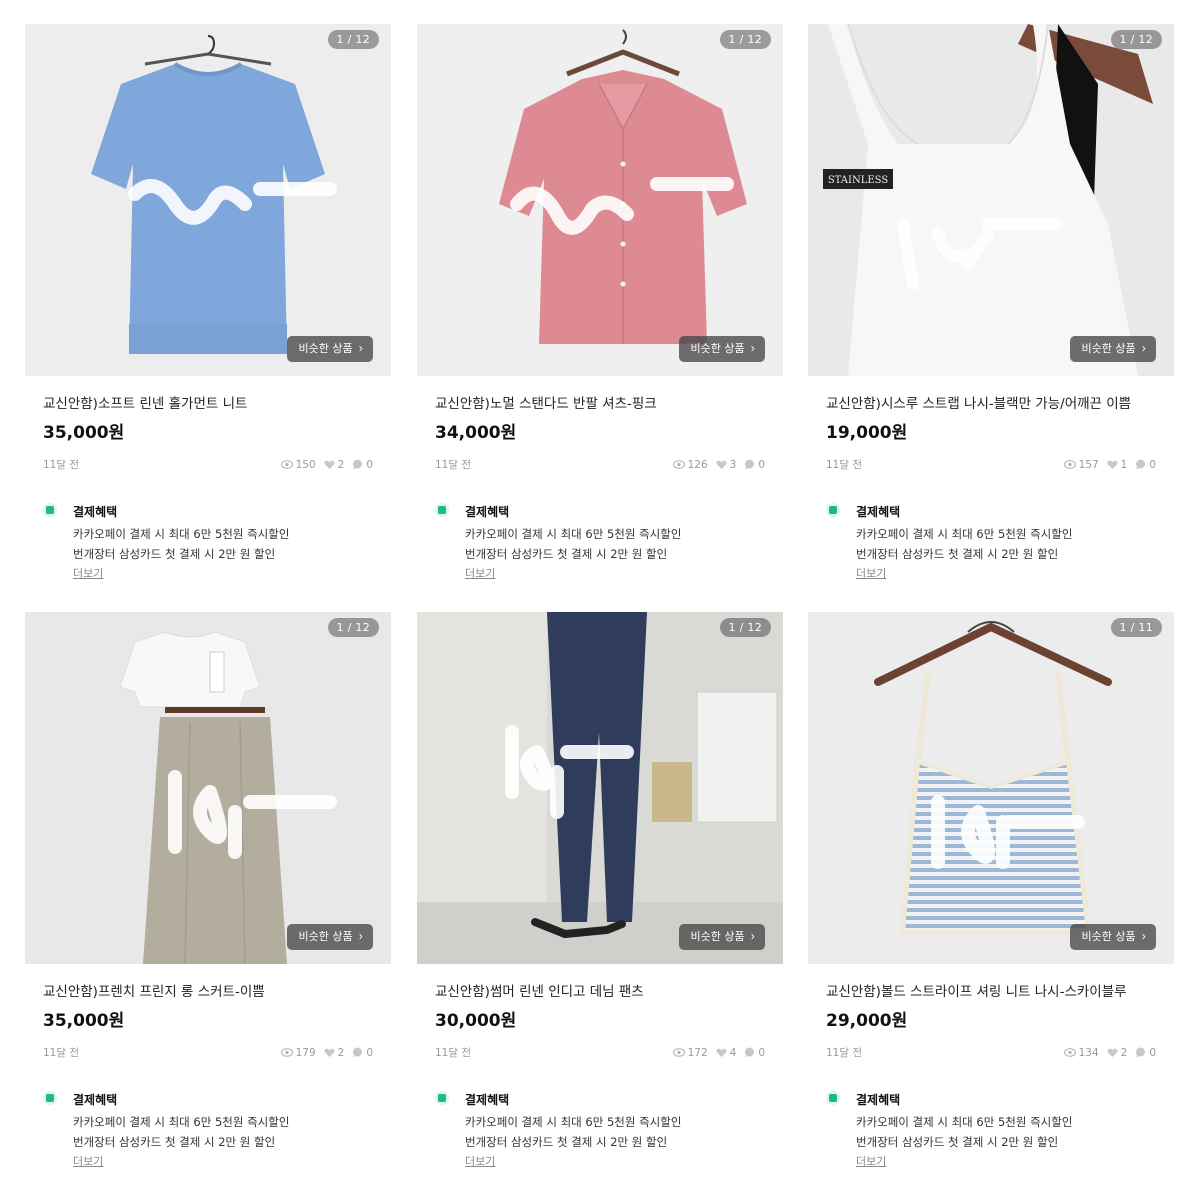 The image size is (1200, 1200). Describe the element at coordinates (1124, 464) in the screenshot. I see `like-count: 1` at that location.